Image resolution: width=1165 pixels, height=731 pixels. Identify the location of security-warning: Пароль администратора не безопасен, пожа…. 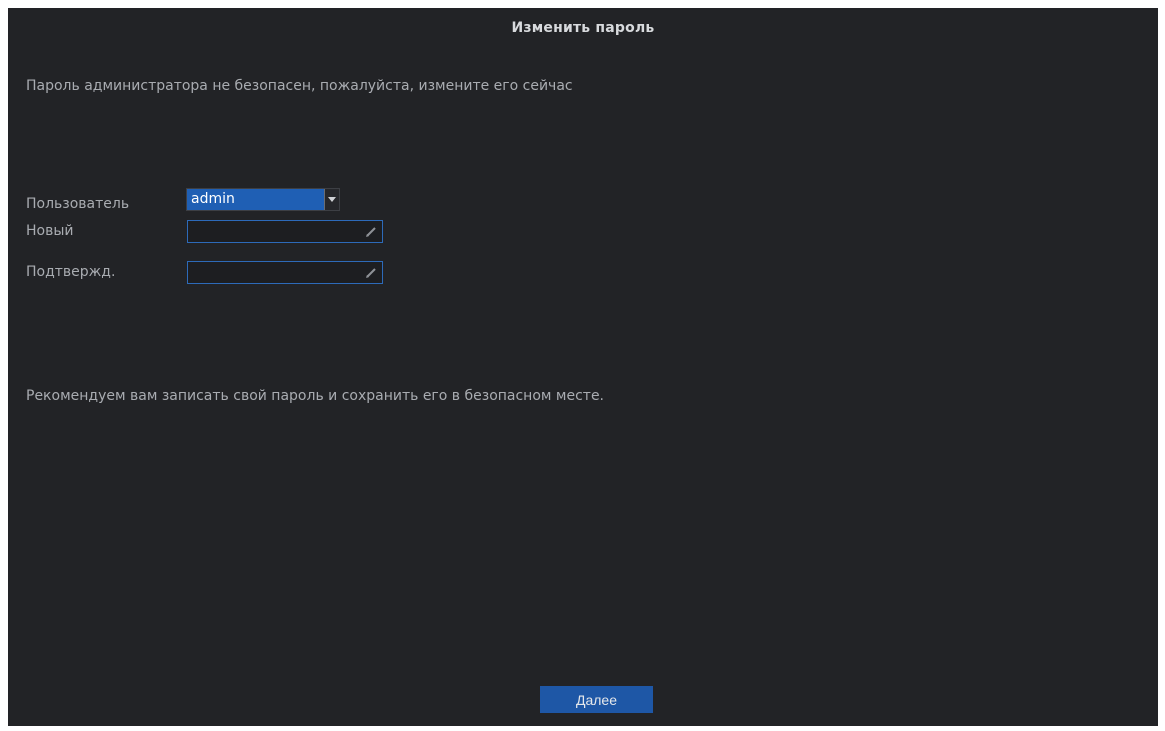
(299, 86).